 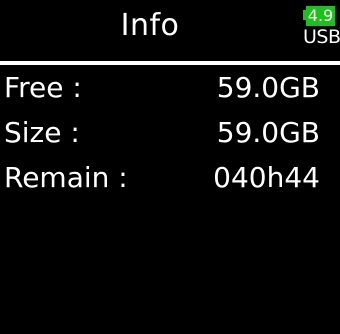 I want to click on battery-indicator: 4.9 USB, so click(x=321, y=29).